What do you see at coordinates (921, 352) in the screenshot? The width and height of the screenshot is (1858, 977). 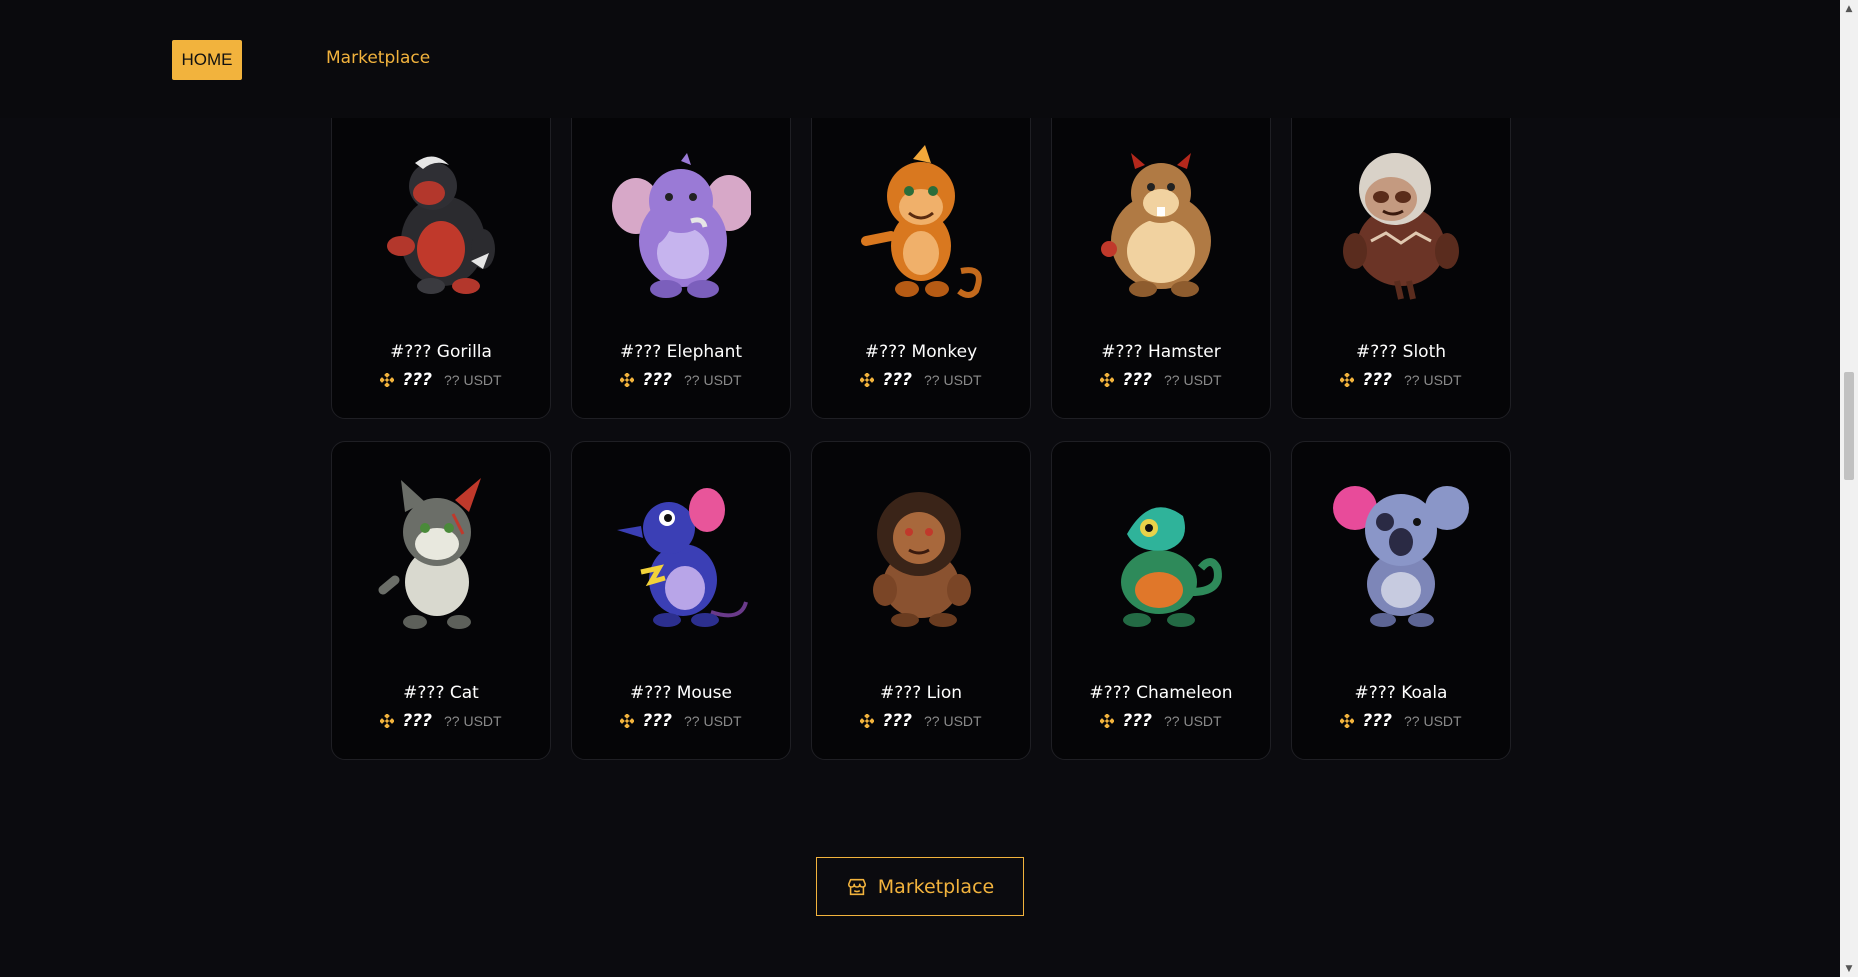 I see `nft-name: #??? Monkey` at bounding box center [921, 352].